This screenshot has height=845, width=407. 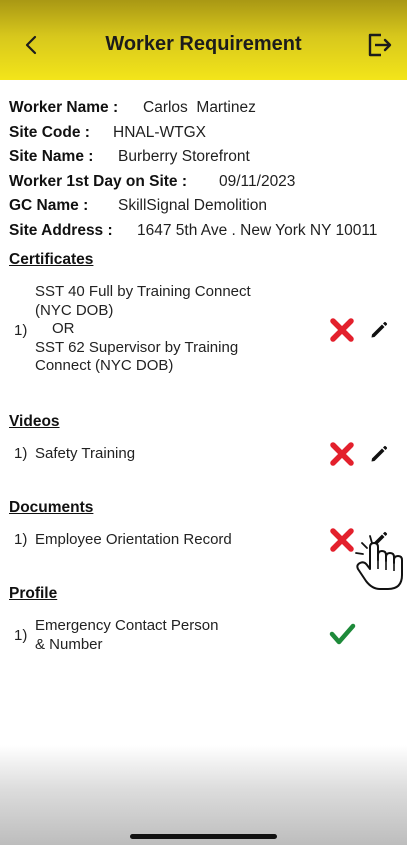 What do you see at coordinates (126, 635) in the screenshot?
I see `profile-text: Emergency Contact Person & Number` at bounding box center [126, 635].